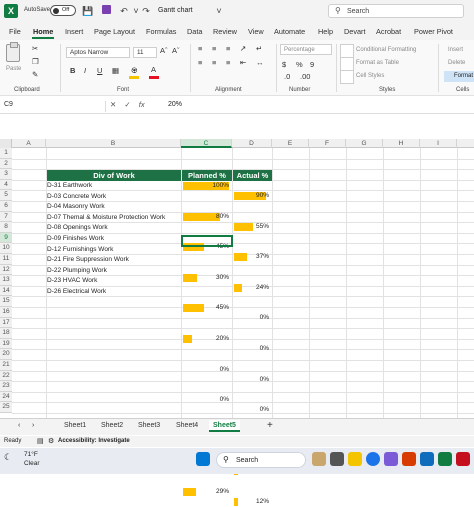 The width and height of the screenshot is (474, 507). I want to click on task-view-icon, so click(337, 459).